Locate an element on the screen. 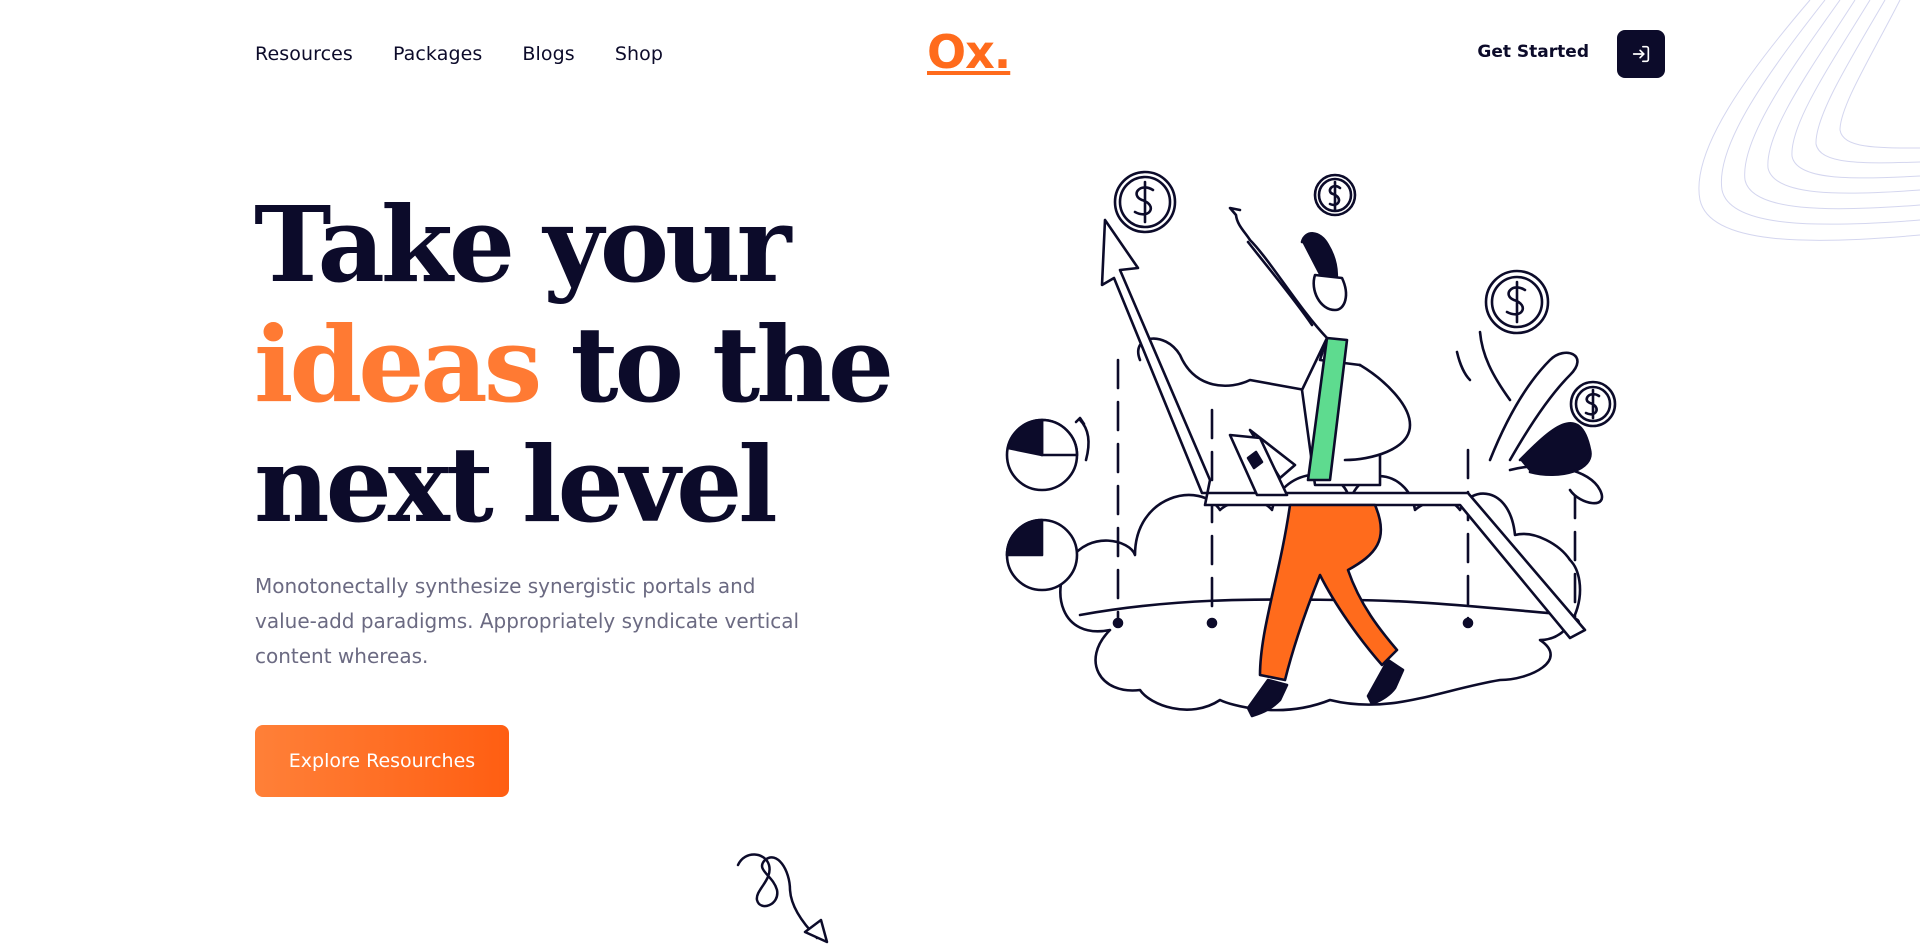 The image size is (1920, 949). squiggle-arrow-decoration is located at coordinates (782, 898).